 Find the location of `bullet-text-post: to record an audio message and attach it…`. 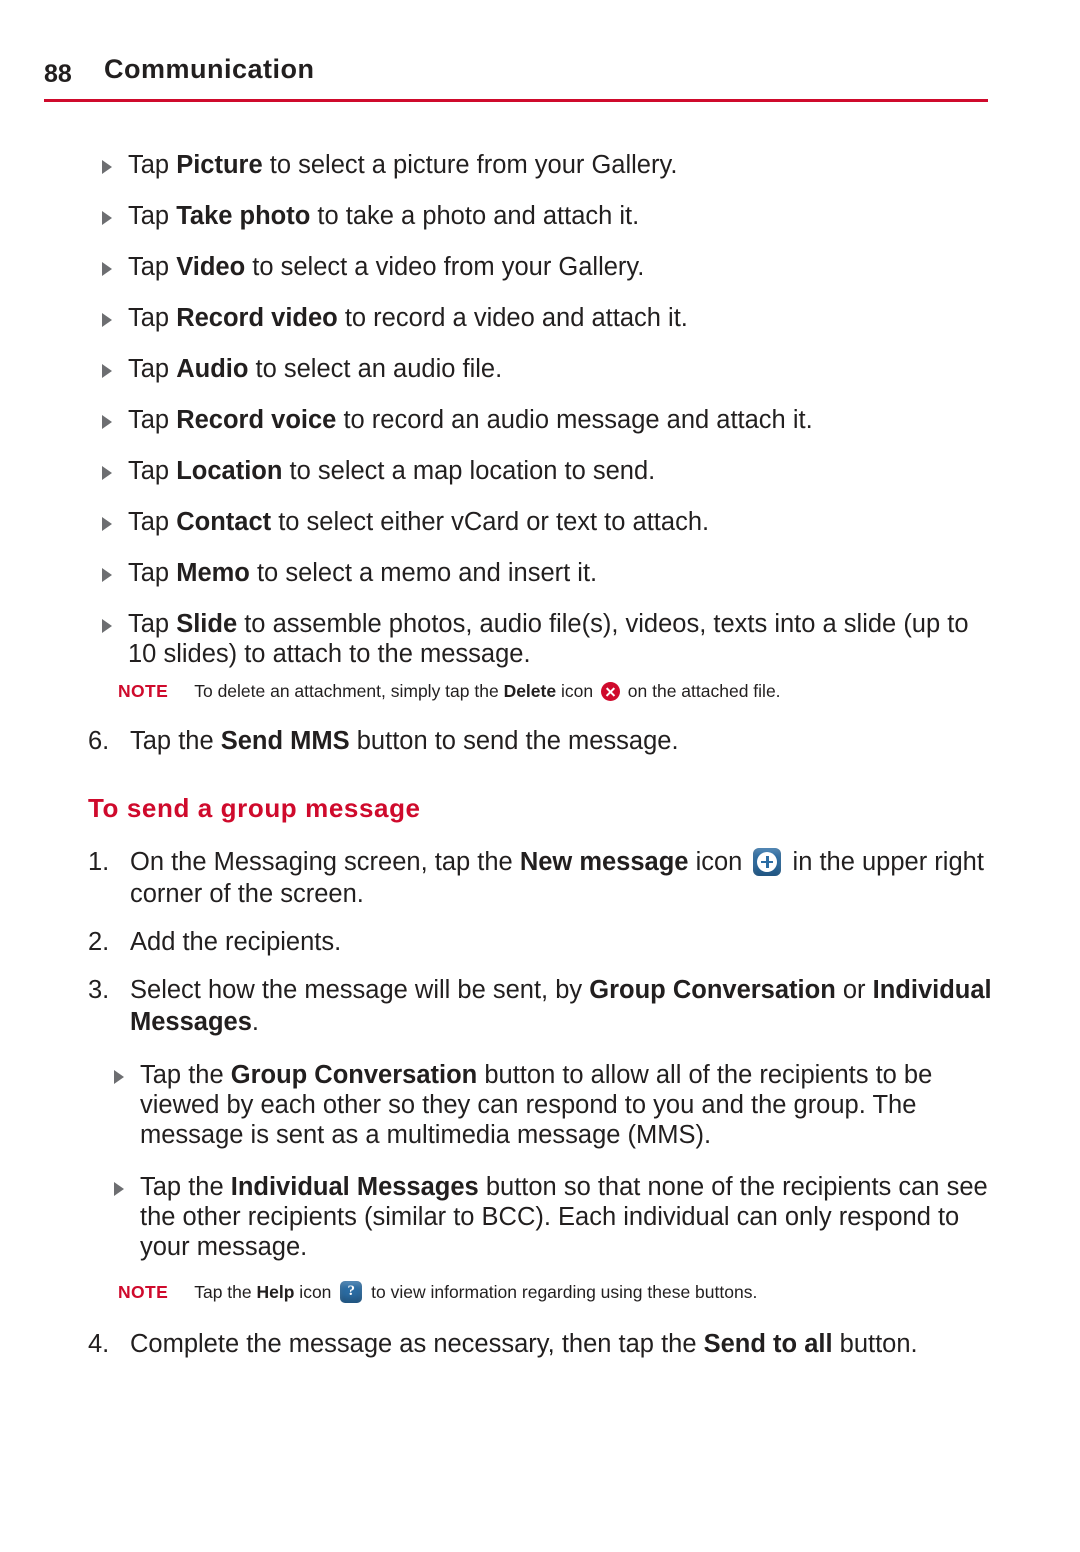

bullet-text-post: to record an audio message and attach it… is located at coordinates (574, 420).